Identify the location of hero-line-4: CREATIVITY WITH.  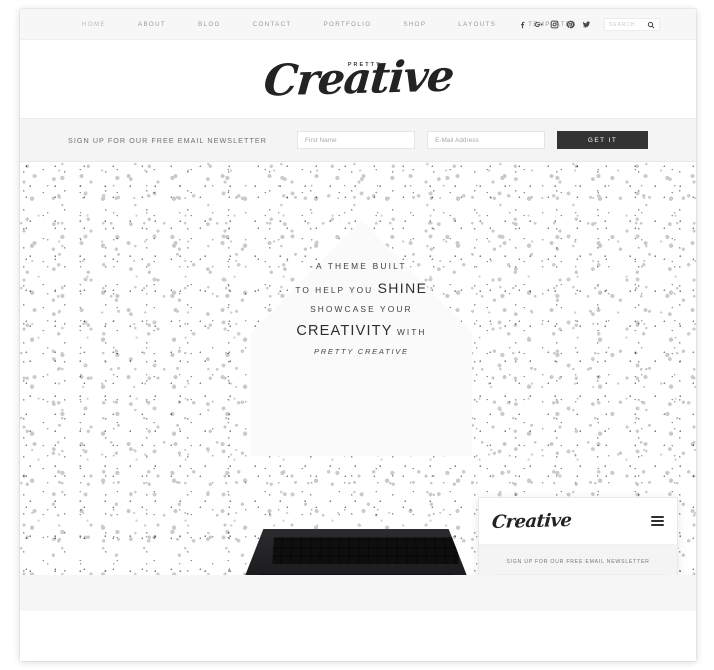
(361, 331).